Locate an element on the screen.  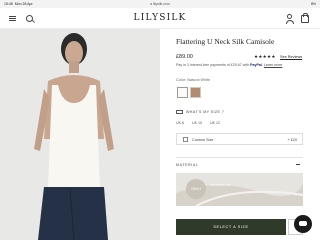
rating-stars: ★★★★★ is located at coordinates (265, 56).